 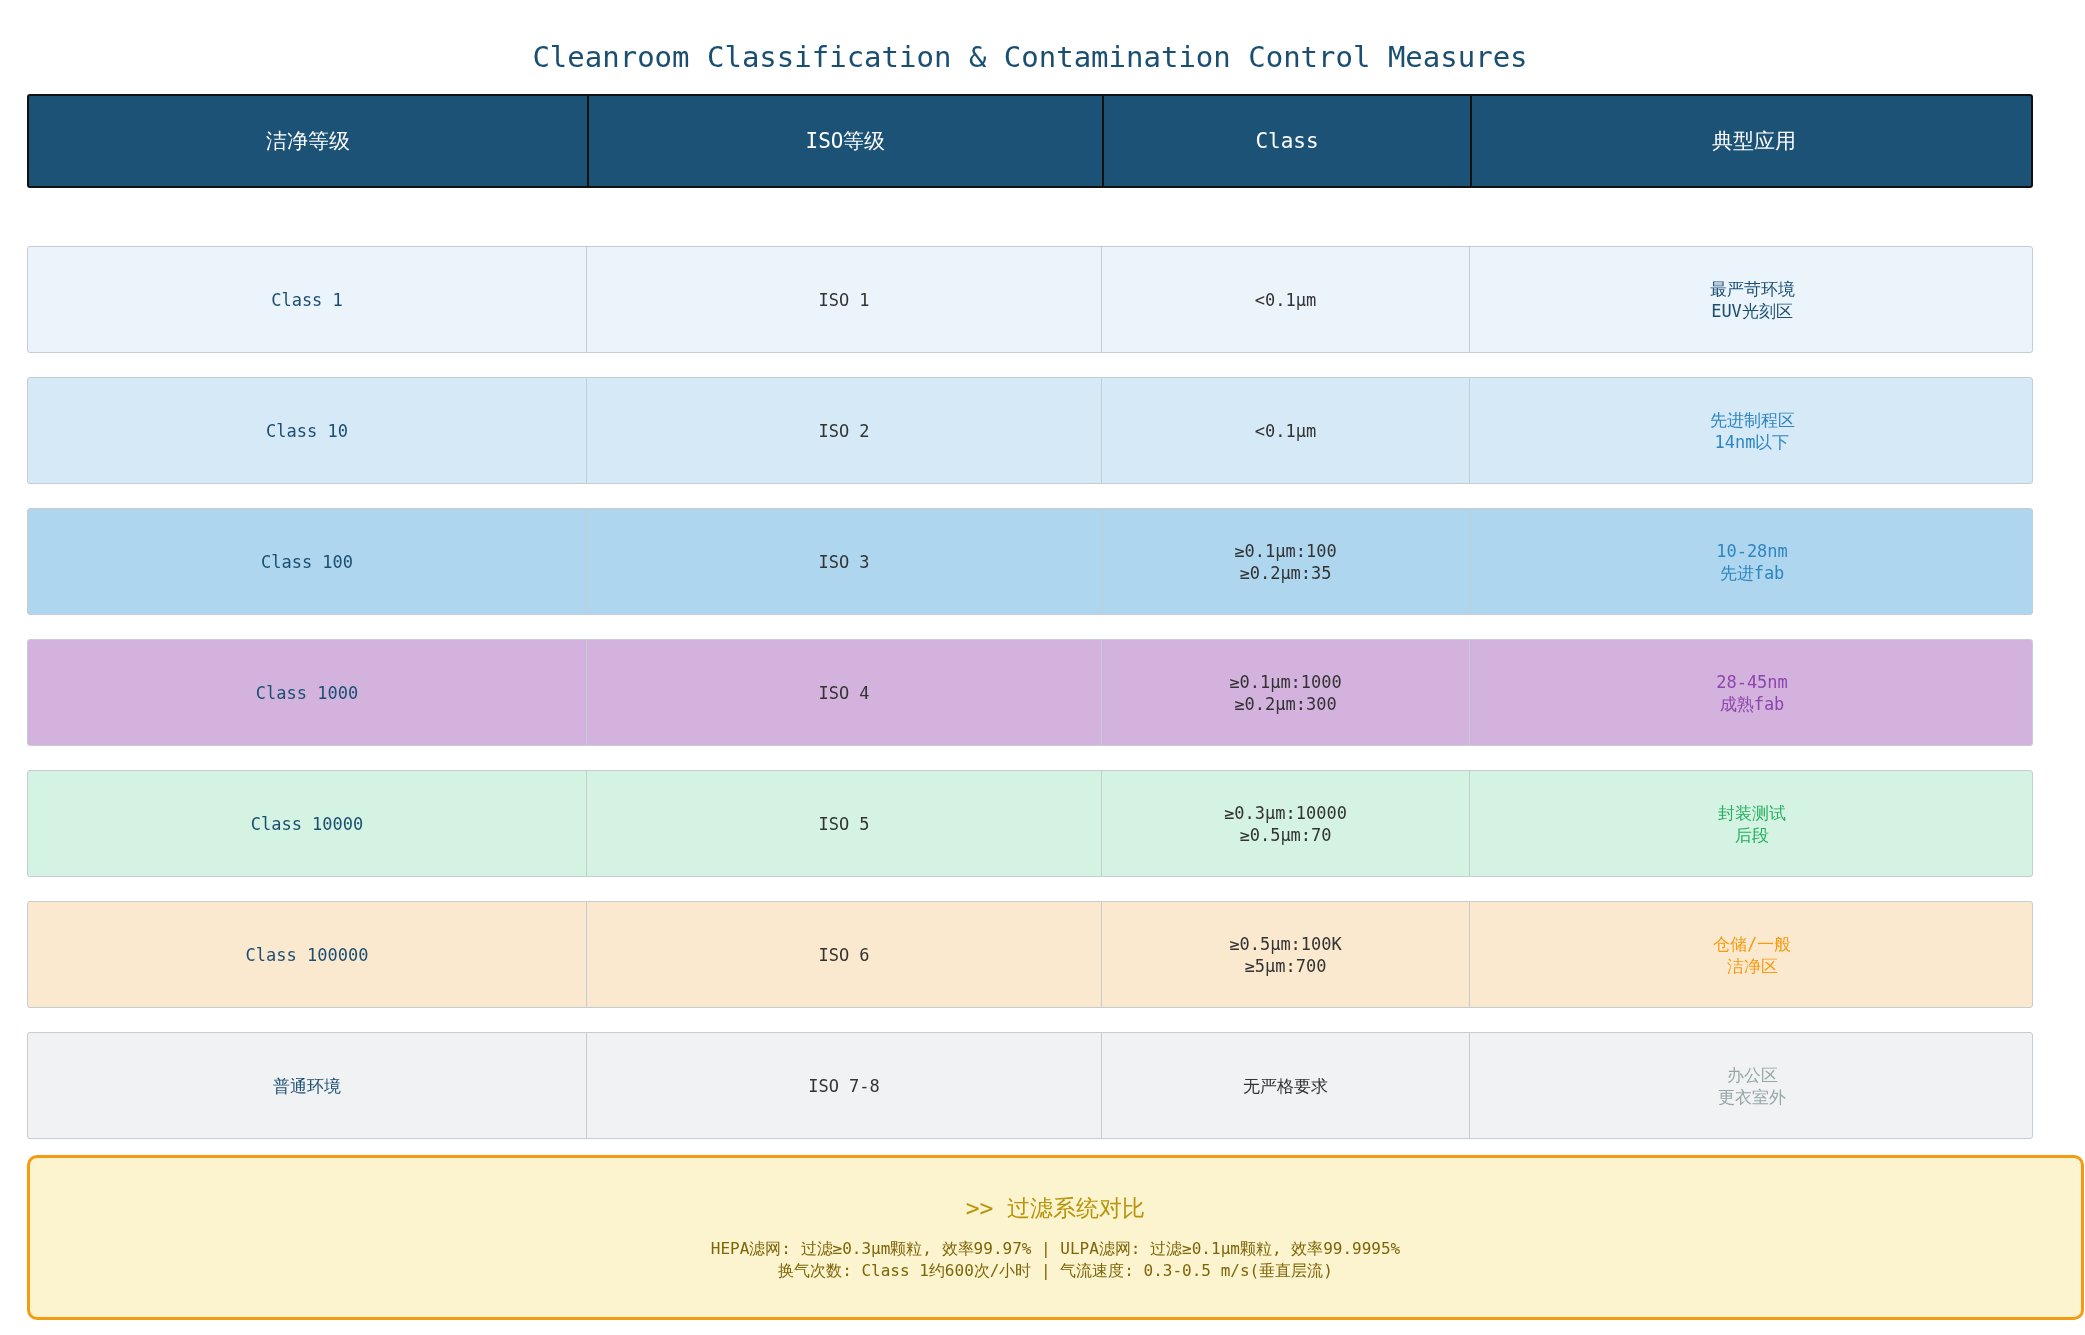 What do you see at coordinates (1752, 965) in the screenshot?
I see `table-cell: 洁净区` at bounding box center [1752, 965].